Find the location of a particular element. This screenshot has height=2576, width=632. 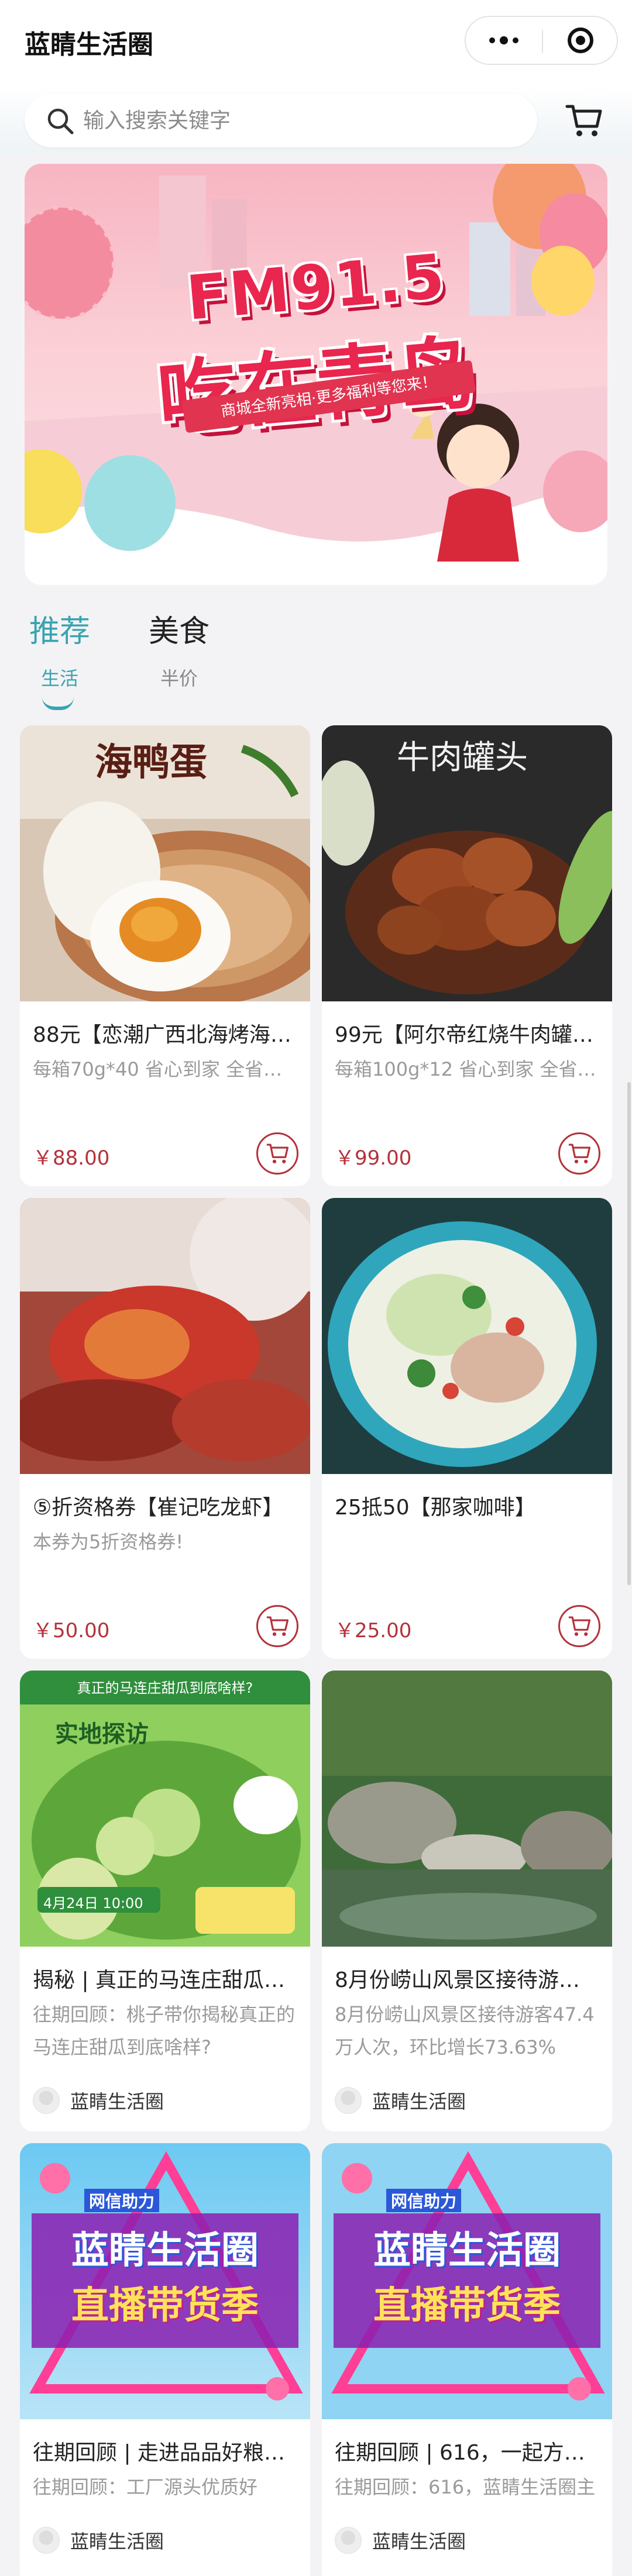

top-area: 蓝睛生活圈 is located at coordinates (316, 76).